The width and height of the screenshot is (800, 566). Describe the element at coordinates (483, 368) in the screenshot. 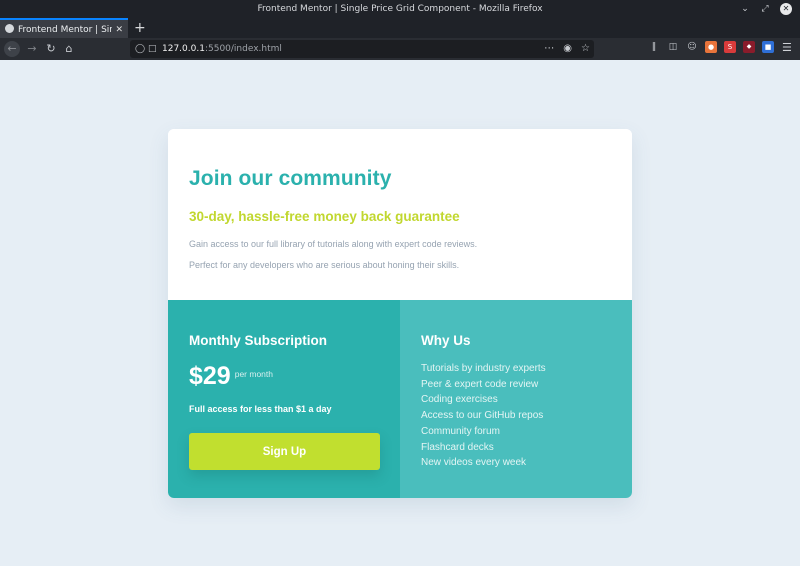

I see `list-item: Tutorials by industry experts` at that location.